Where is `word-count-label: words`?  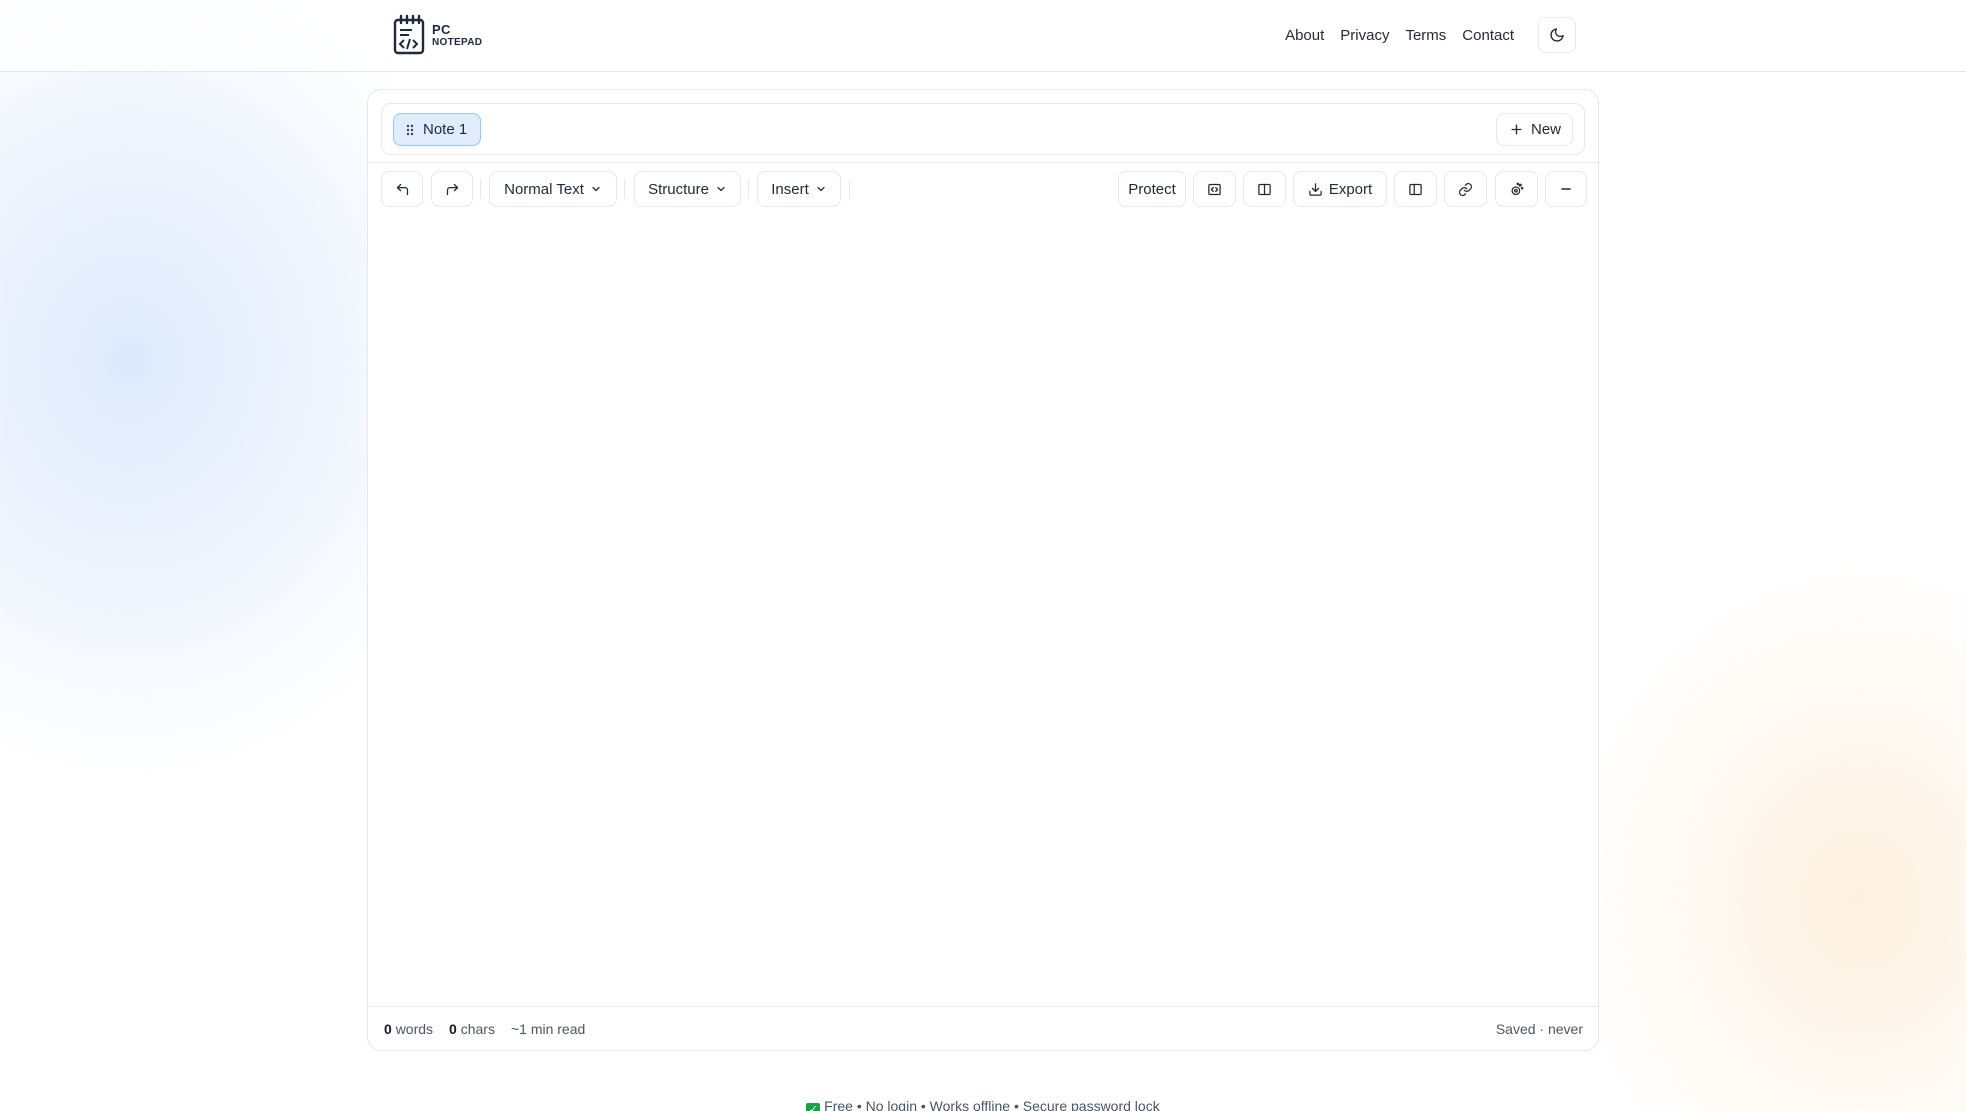 word-count-label: words is located at coordinates (414, 1029).